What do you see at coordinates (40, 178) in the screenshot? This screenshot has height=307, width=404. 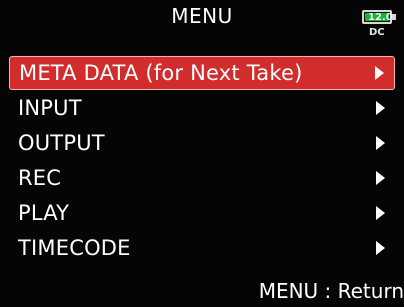 I see `menu-item-label: REC` at bounding box center [40, 178].